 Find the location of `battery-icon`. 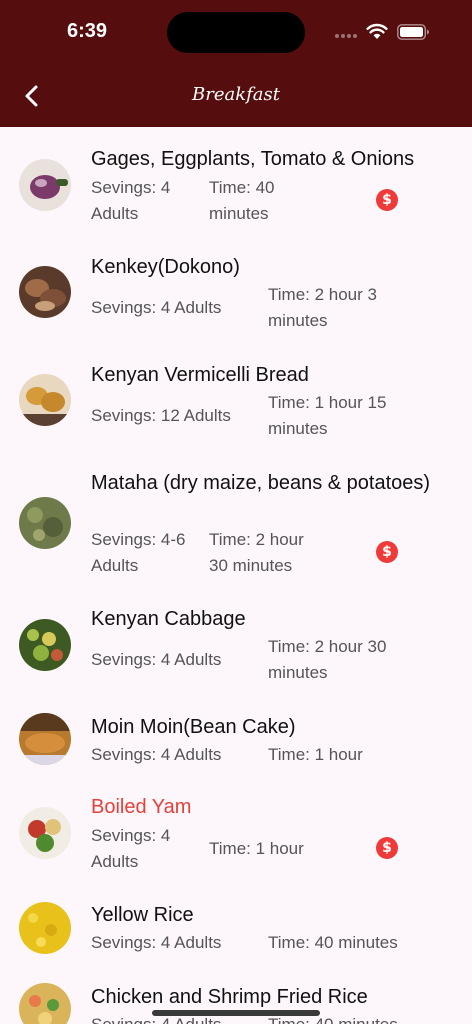

battery-icon is located at coordinates (413, 32).